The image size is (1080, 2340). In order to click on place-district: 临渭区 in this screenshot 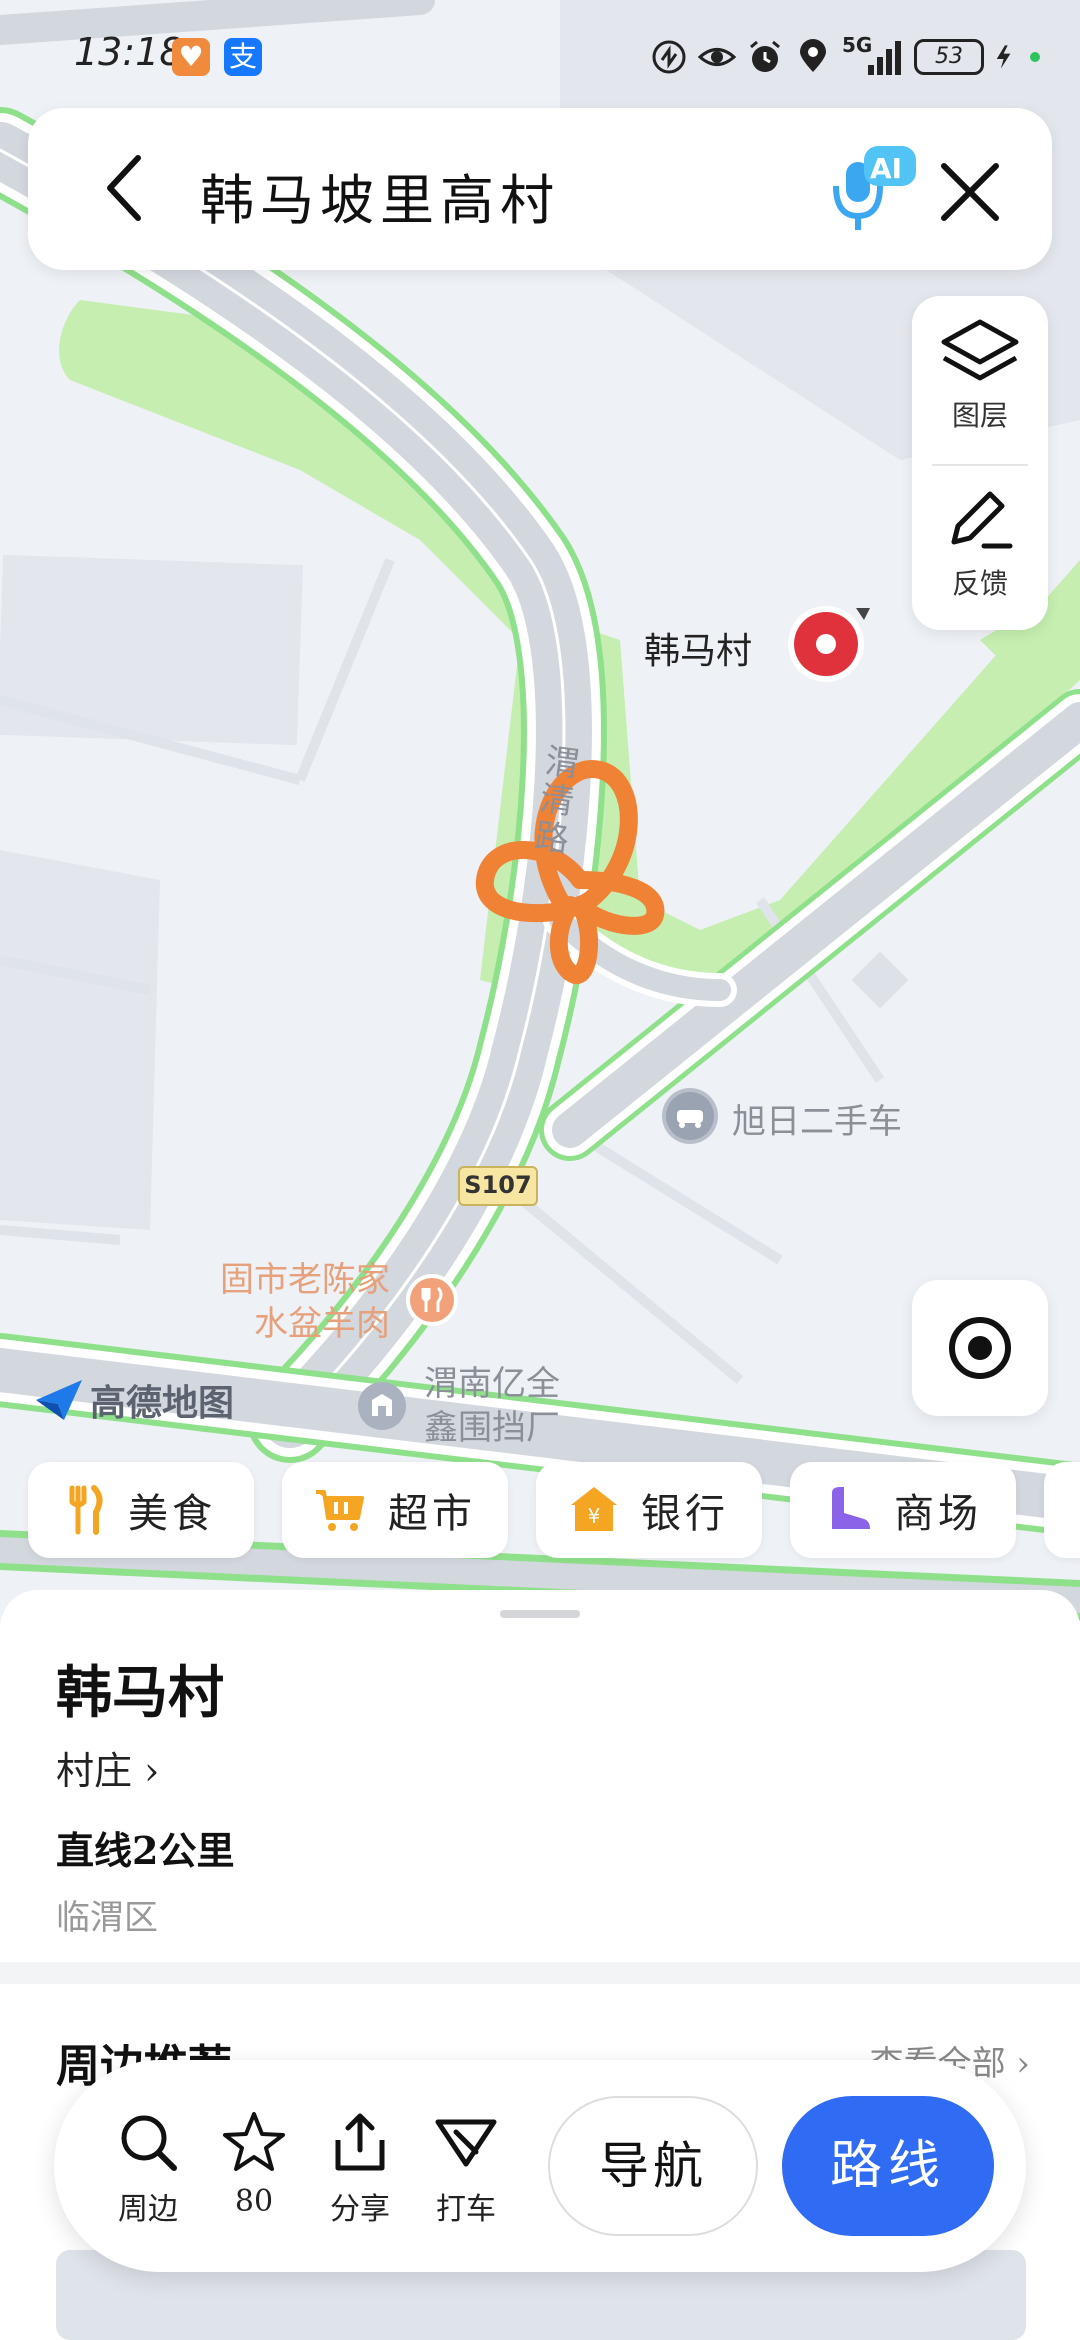, I will do `click(107, 1918)`.